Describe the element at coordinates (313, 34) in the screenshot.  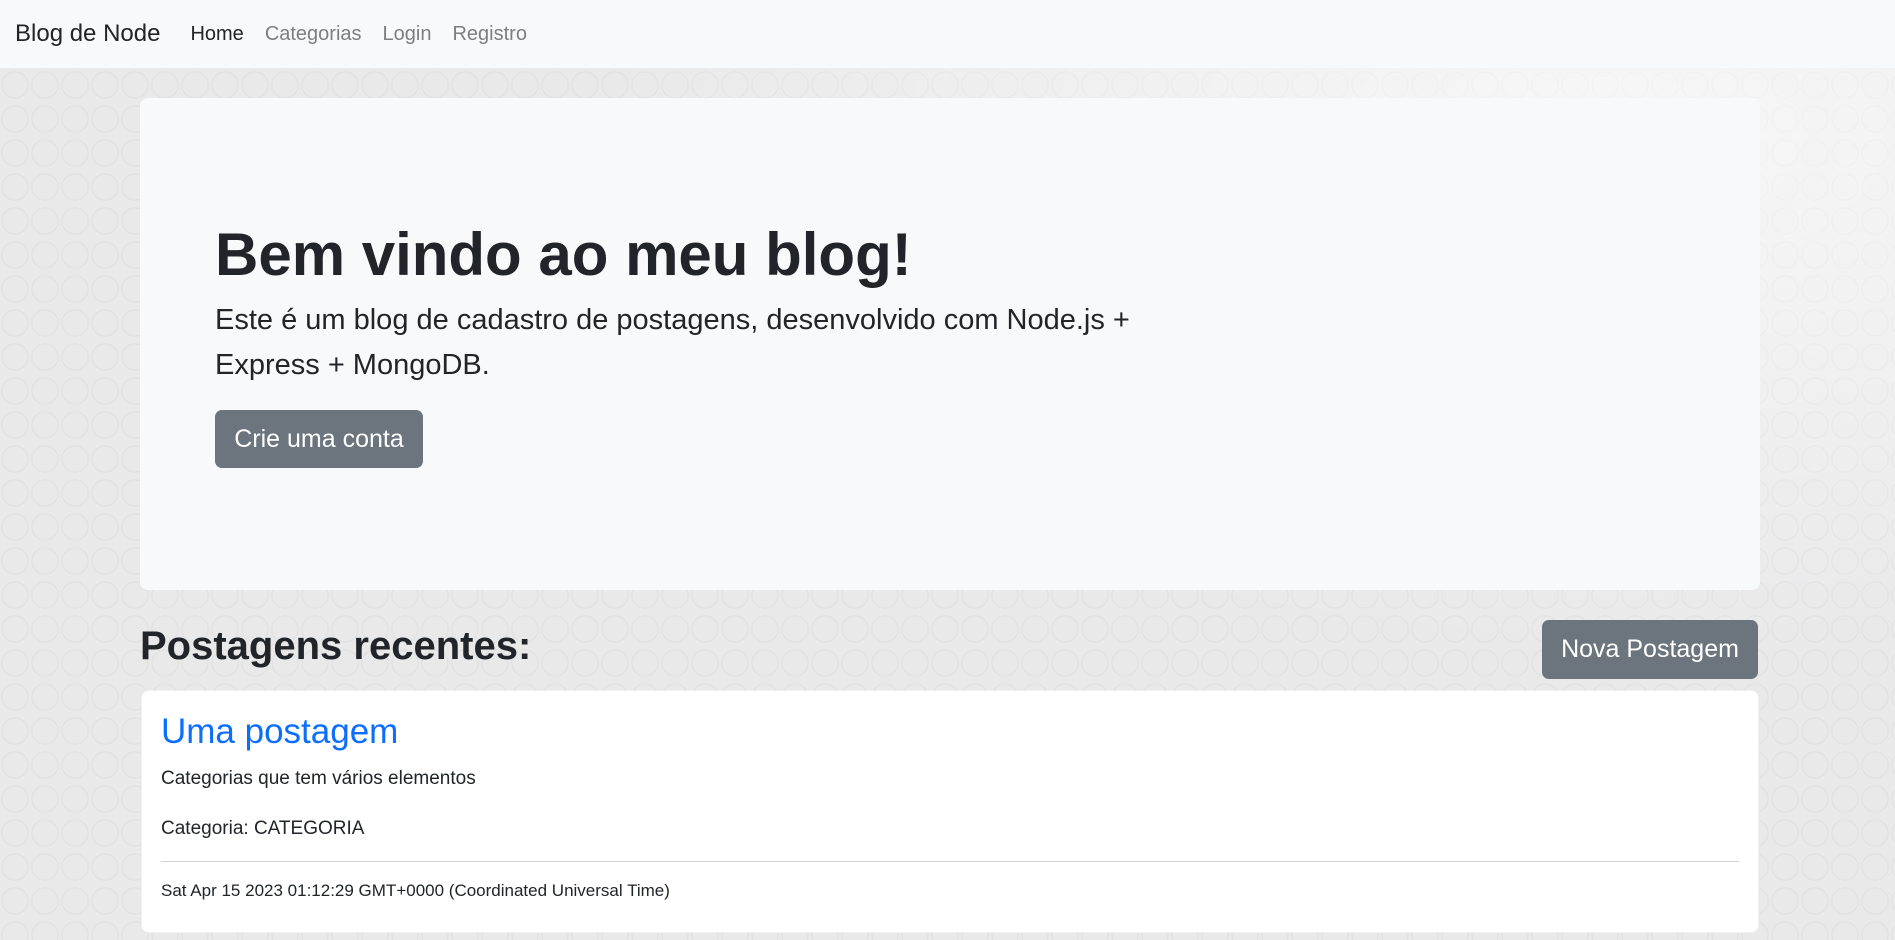
I see `nav-link-categorias: Categorias` at that location.